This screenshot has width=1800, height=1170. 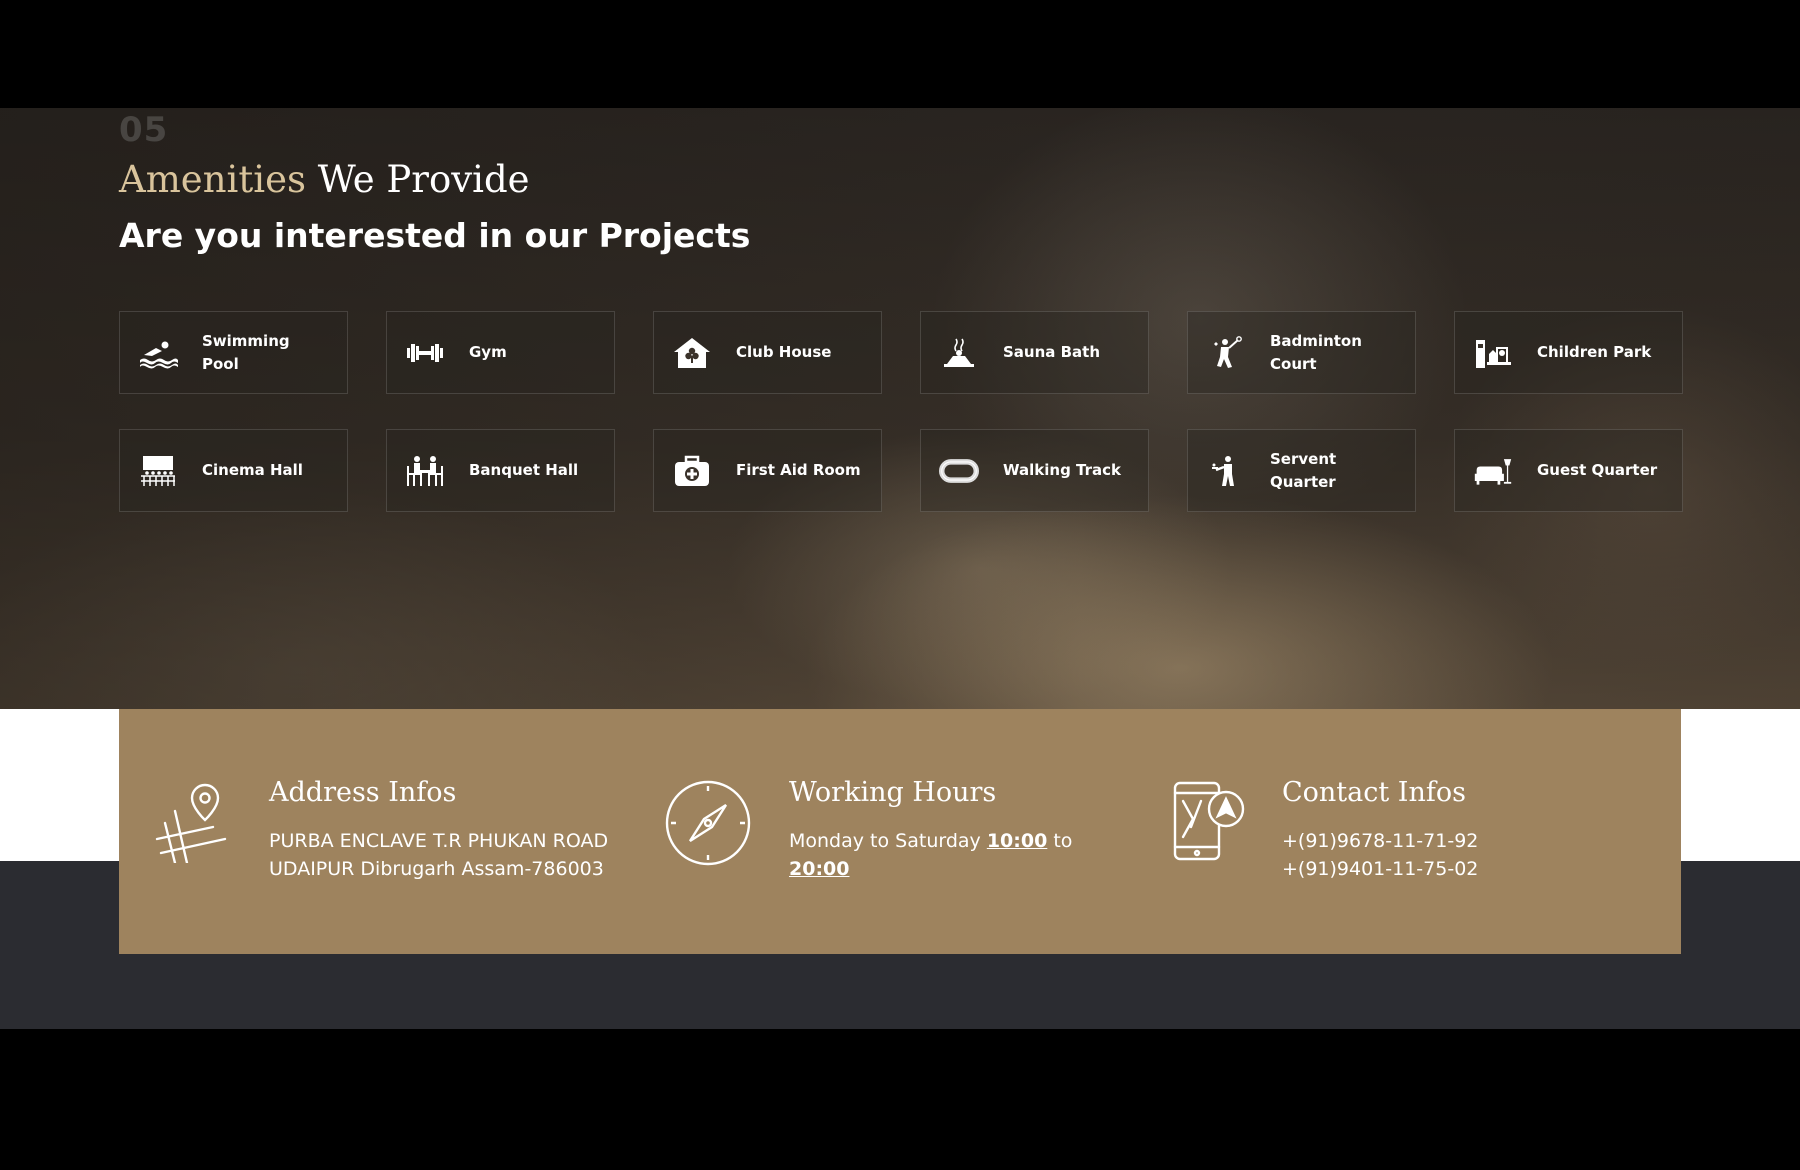 I want to click on contact-title: Contact Infos, so click(x=1374, y=792).